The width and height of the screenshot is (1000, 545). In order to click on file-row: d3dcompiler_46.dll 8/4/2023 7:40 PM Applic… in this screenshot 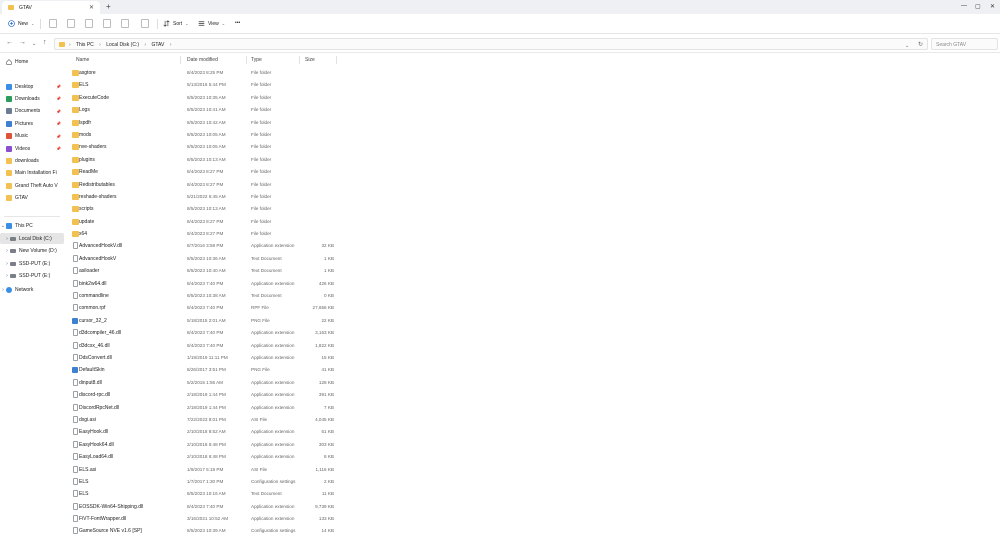, I will do `click(206, 333)`.